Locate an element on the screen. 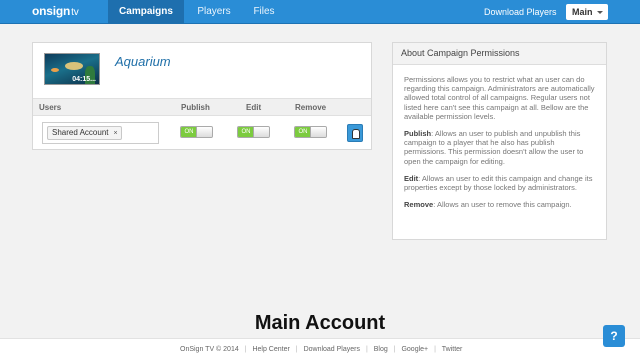  column-users: Users is located at coordinates (50, 107).